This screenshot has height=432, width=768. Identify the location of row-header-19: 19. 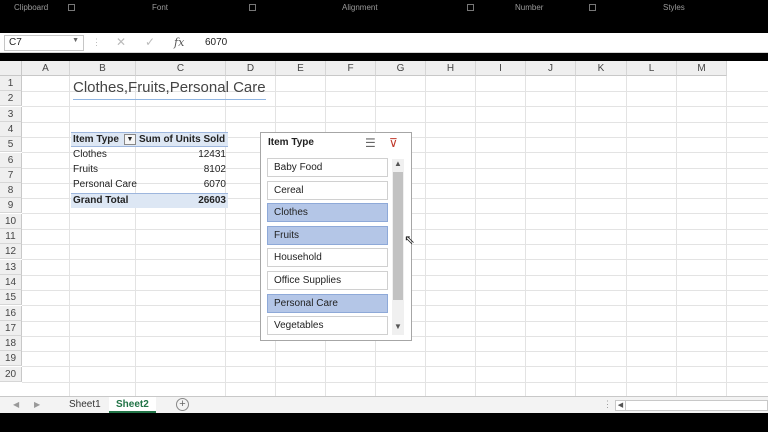
(11, 359).